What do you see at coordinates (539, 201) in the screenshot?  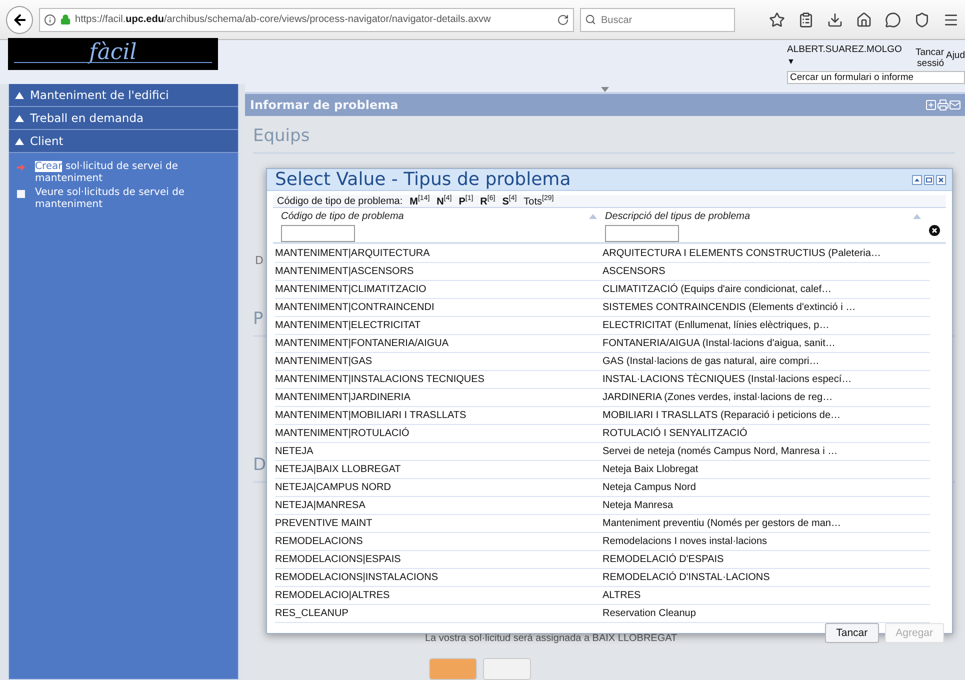 I see `filter-link: Tots$^{[29]}$` at bounding box center [539, 201].